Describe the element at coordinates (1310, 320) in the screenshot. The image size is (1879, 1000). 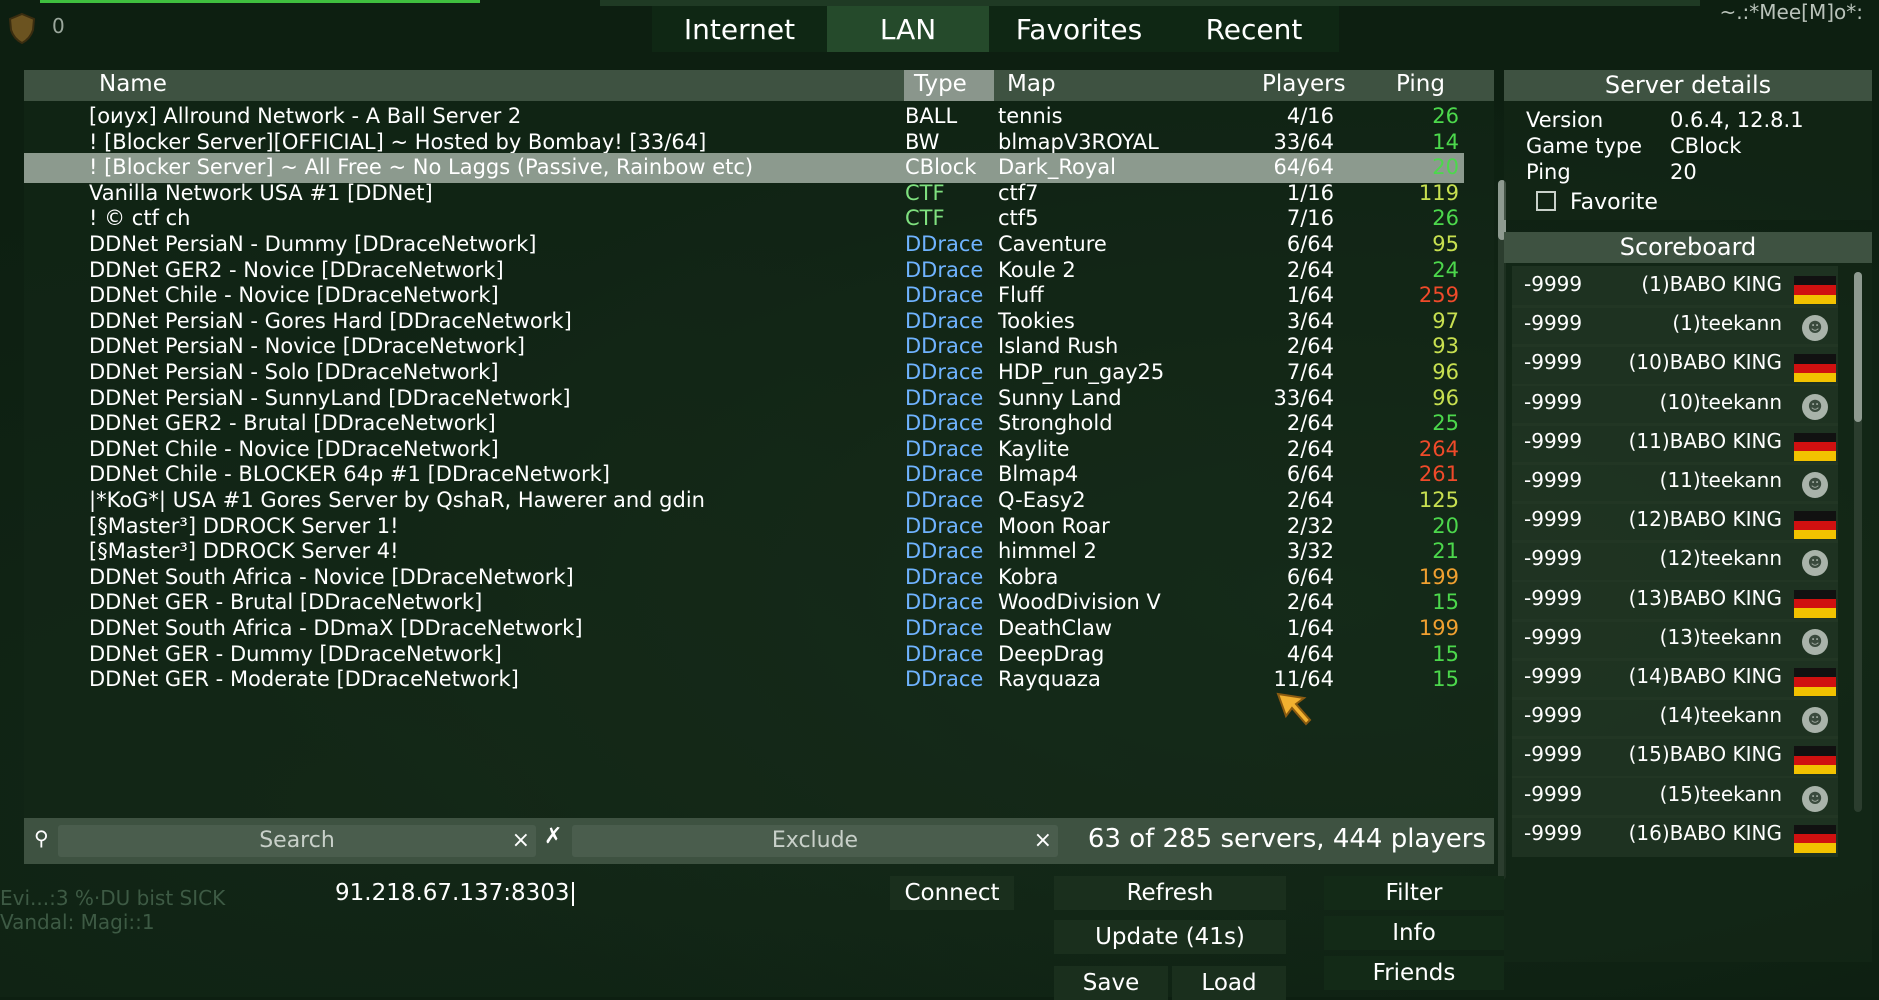
I see `server-players: 3/64` at that location.